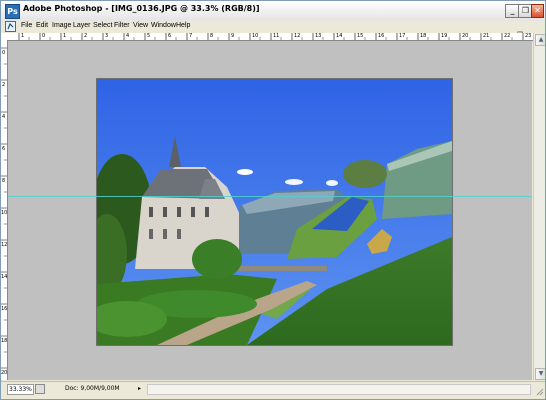 The image size is (546, 400). What do you see at coordinates (191, 36) in the screenshot?
I see `ruler-number: 7` at bounding box center [191, 36].